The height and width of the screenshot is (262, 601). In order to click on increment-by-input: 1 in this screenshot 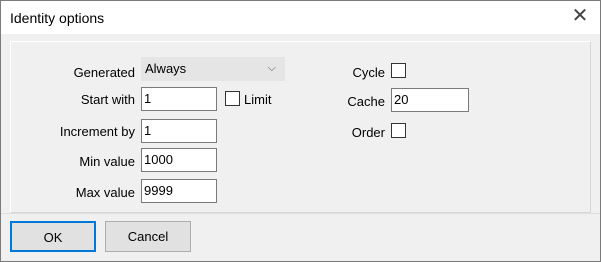, I will do `click(179, 131)`.